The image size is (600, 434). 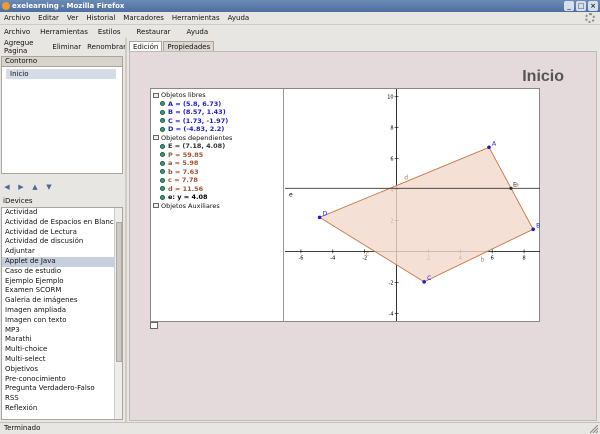 I want to click on idevice-item: Multi-choice, so click(x=58, y=350).